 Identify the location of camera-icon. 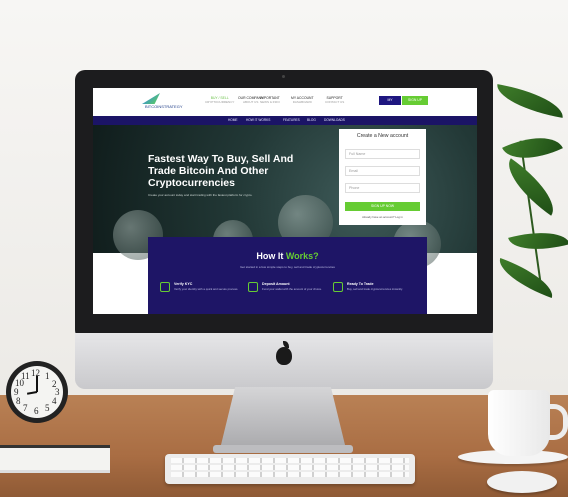
(283, 76).